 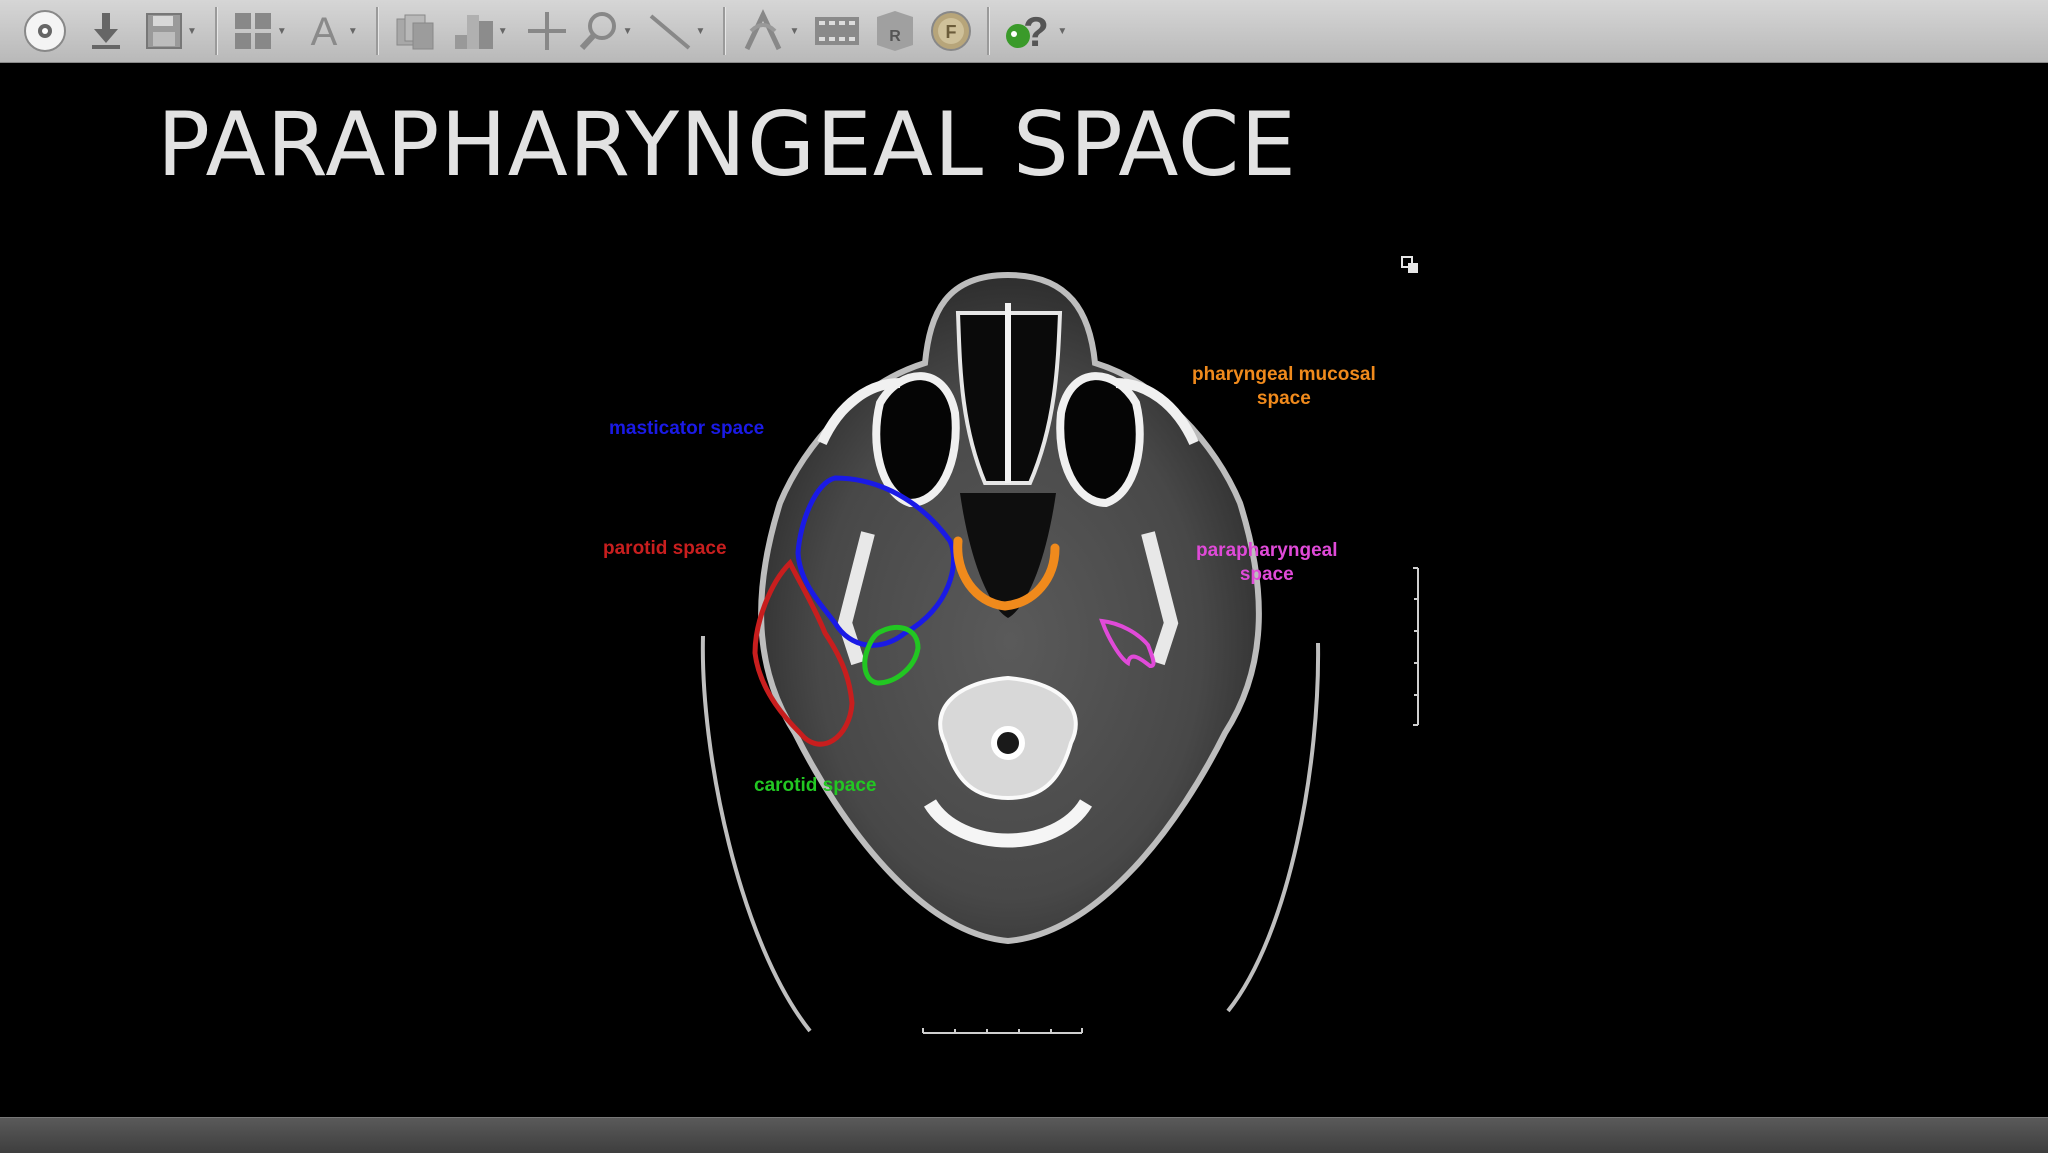 I want to click on horizontal-scale-bar, so click(x=1002, y=1031).